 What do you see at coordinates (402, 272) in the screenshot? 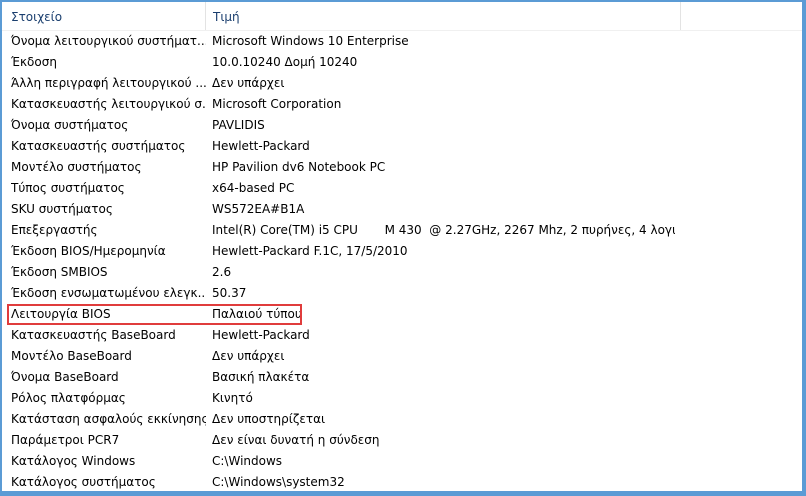
I see `list-row: Έκδοση SMBIOS 2.6` at bounding box center [402, 272].